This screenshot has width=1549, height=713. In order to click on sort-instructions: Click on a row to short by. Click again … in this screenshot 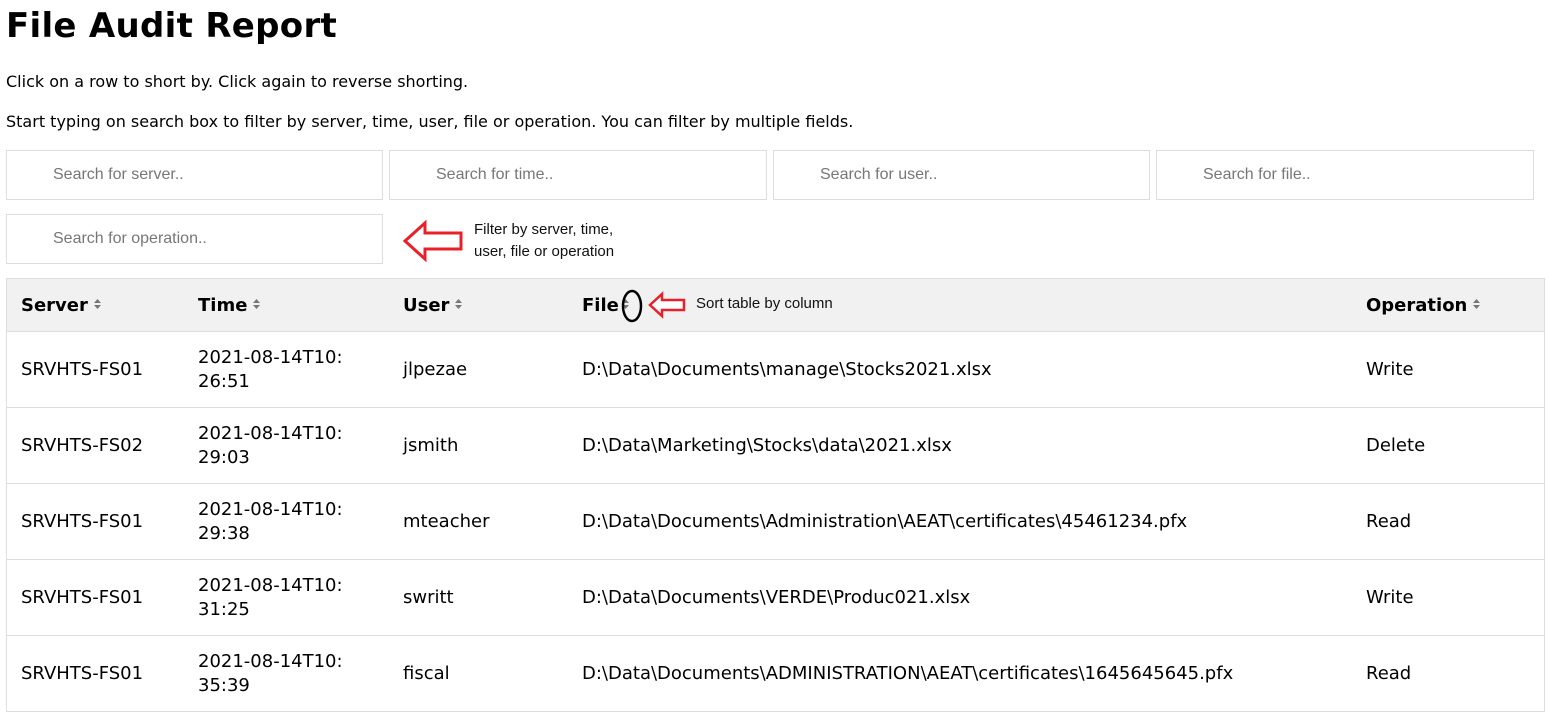, I will do `click(237, 81)`.